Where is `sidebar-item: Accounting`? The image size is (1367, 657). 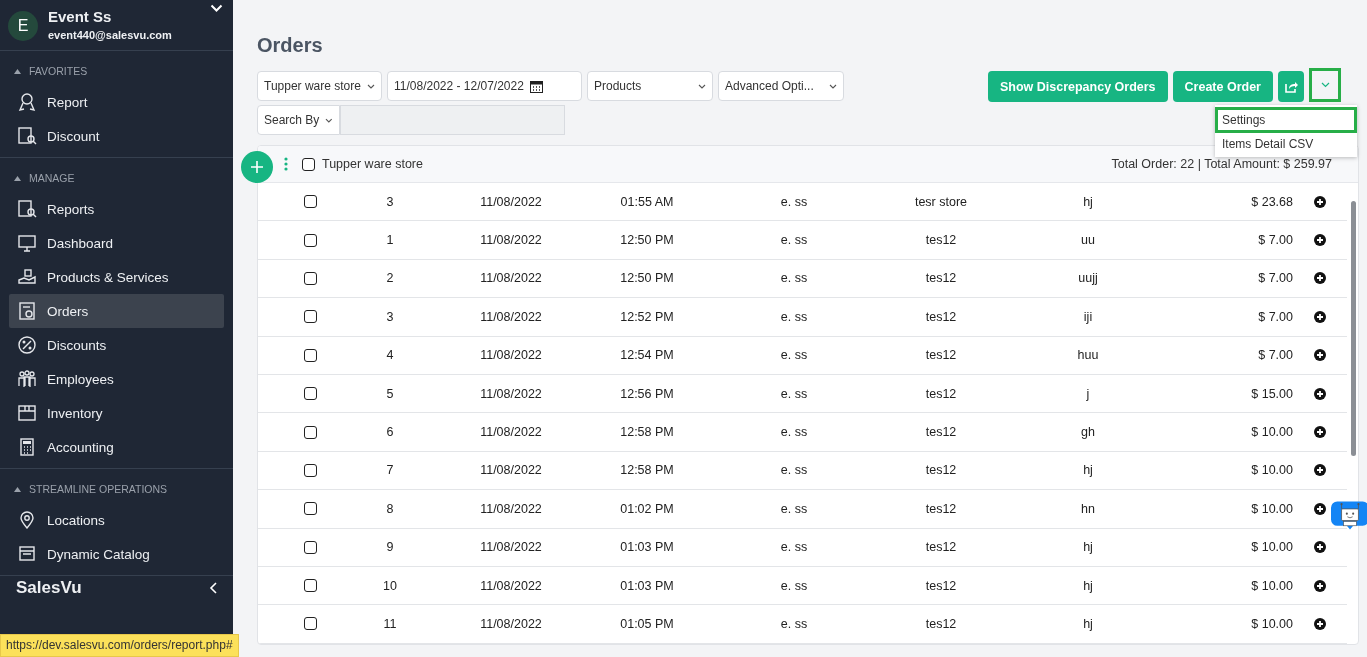
sidebar-item: Accounting is located at coordinates (116, 447).